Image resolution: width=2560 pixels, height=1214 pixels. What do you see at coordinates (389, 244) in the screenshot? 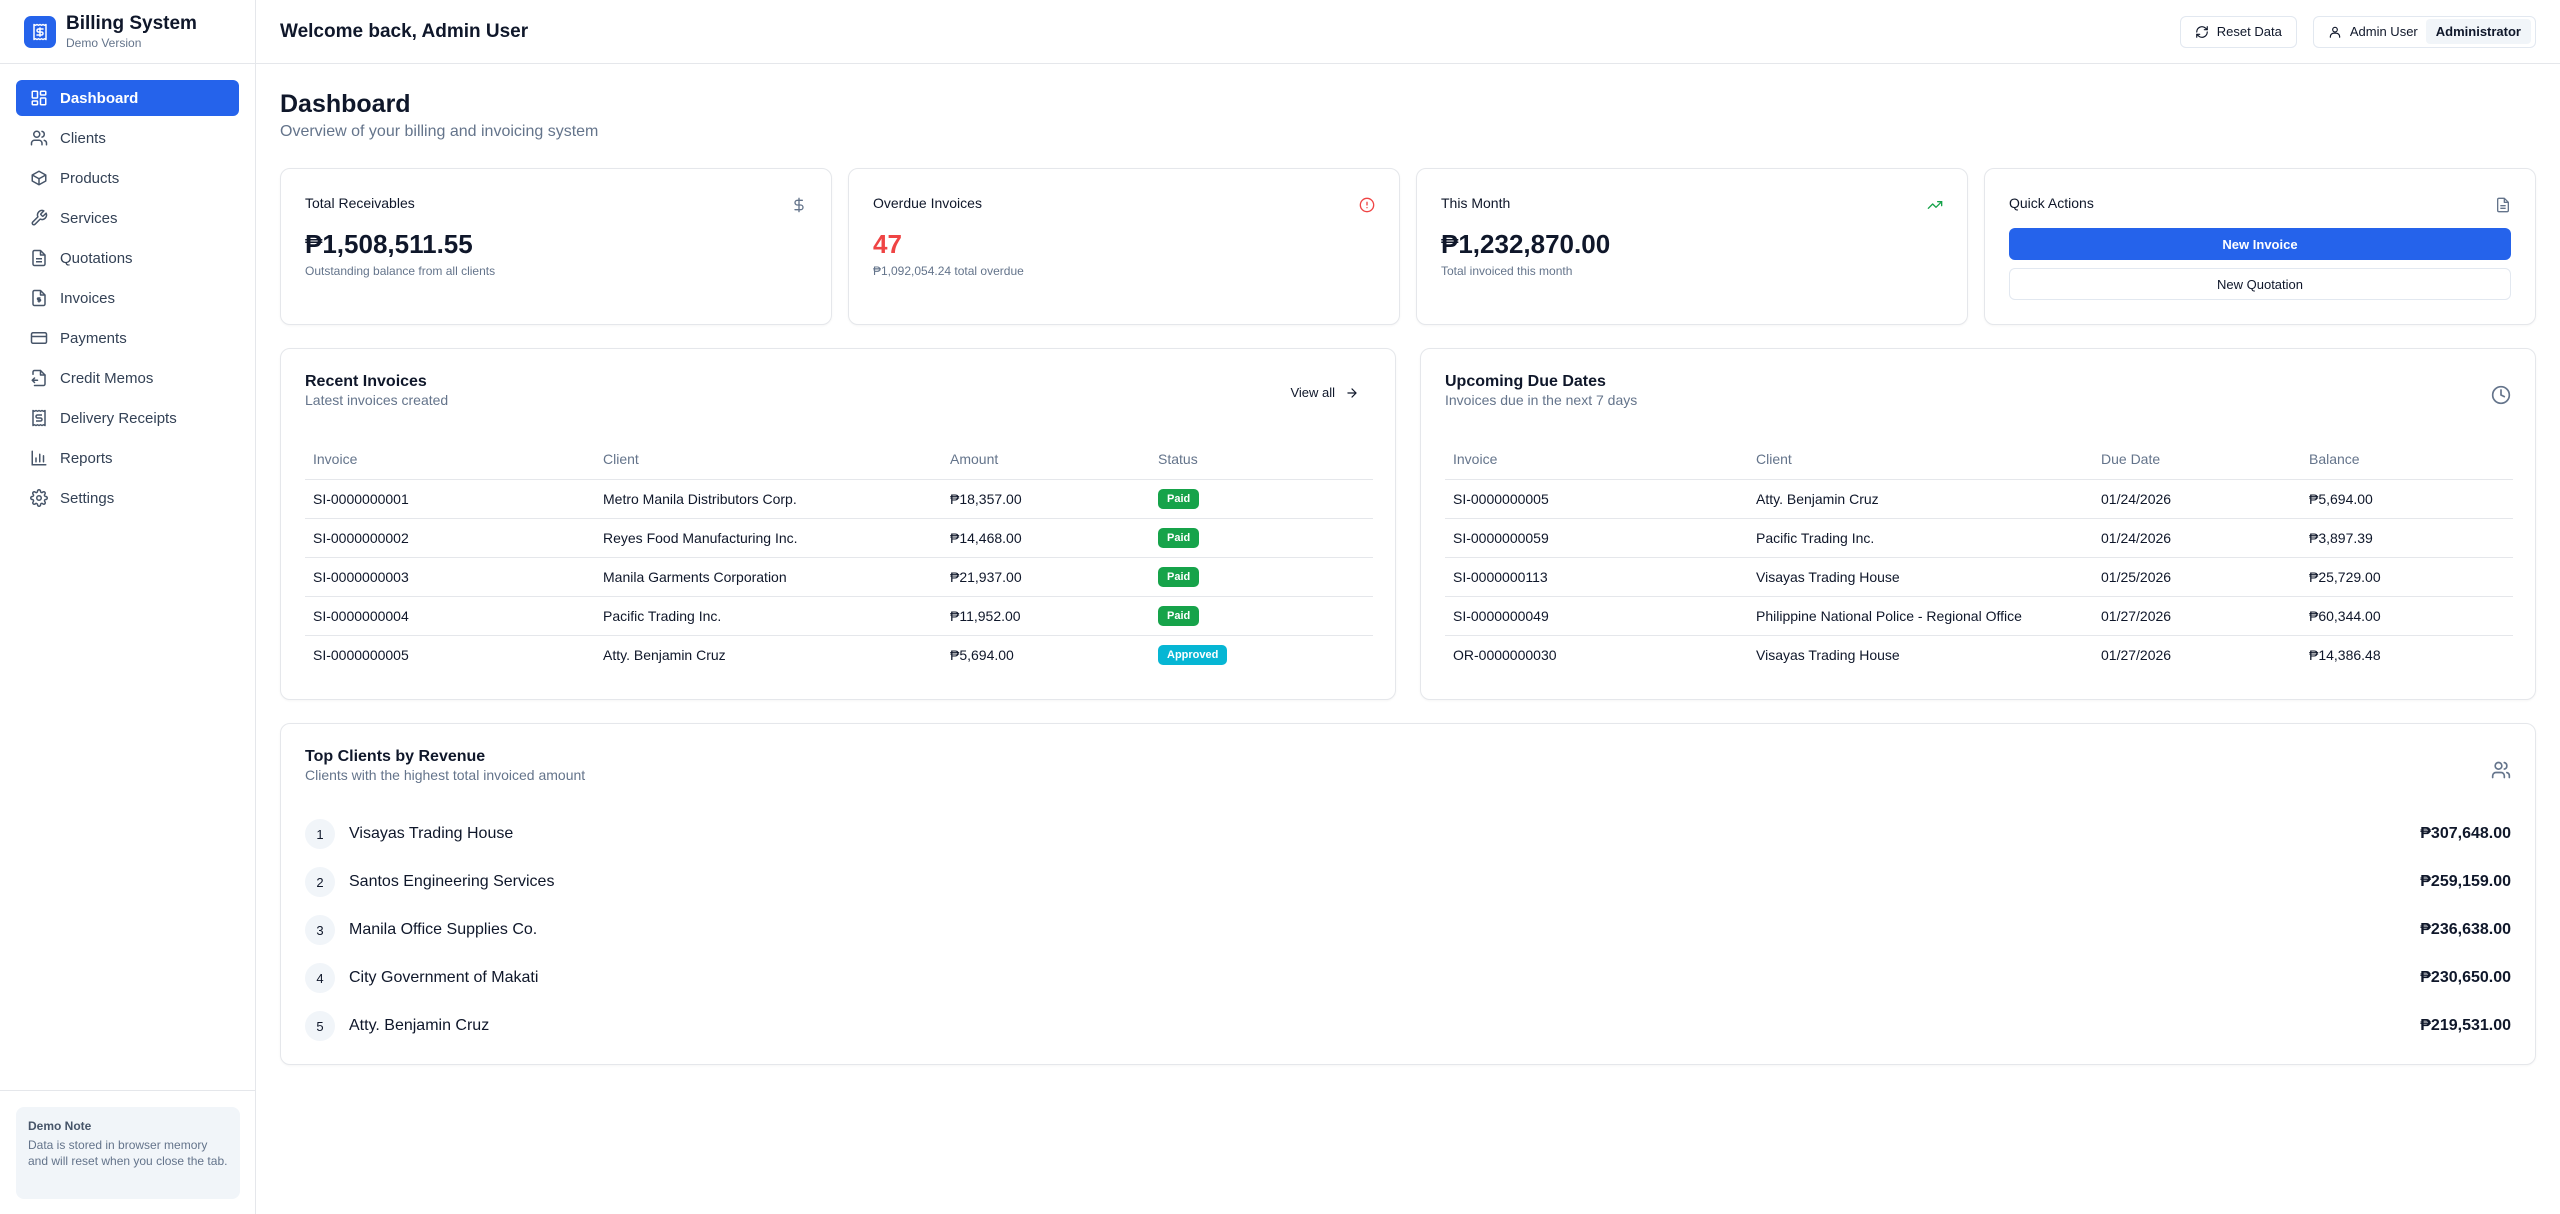
I see `stat-value: ₱1,508,511.55` at bounding box center [389, 244].